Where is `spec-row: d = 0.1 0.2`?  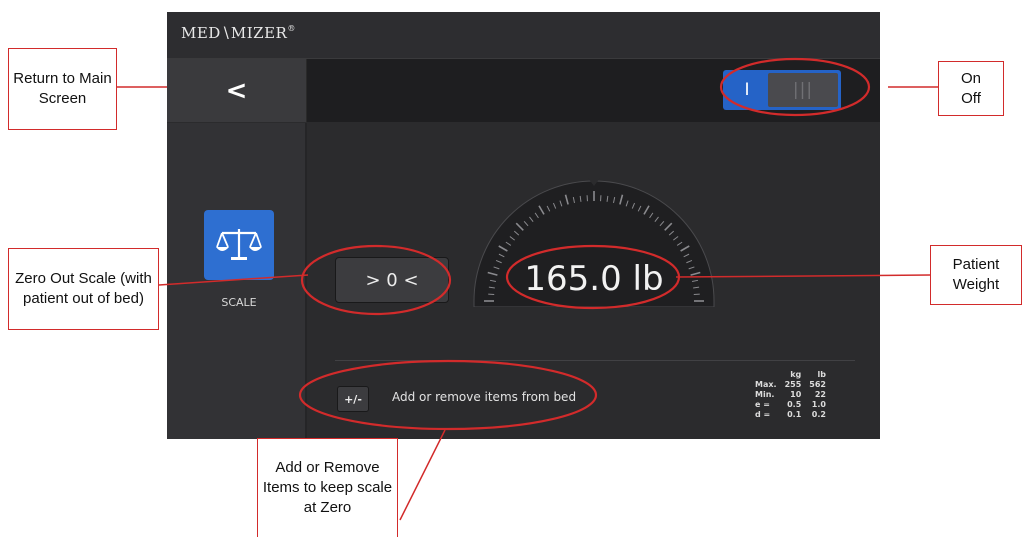
spec-row: d = 0.1 0.2 is located at coordinates (790, 415).